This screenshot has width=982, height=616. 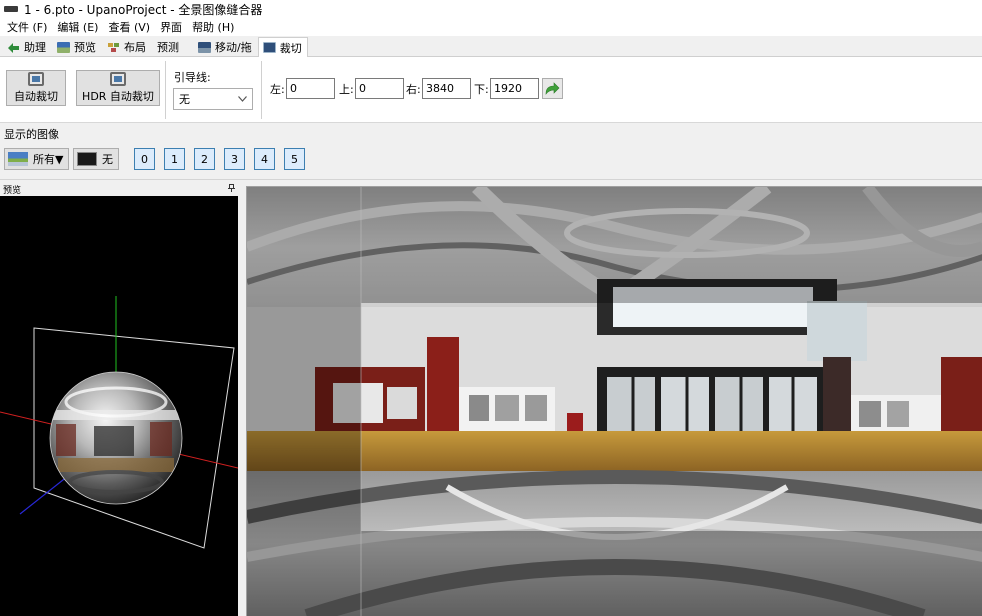 What do you see at coordinates (491, 9) in the screenshot?
I see `window-titlebar: 1 - 6.pto - UpanoProject - 全景图像缝合器` at bounding box center [491, 9].